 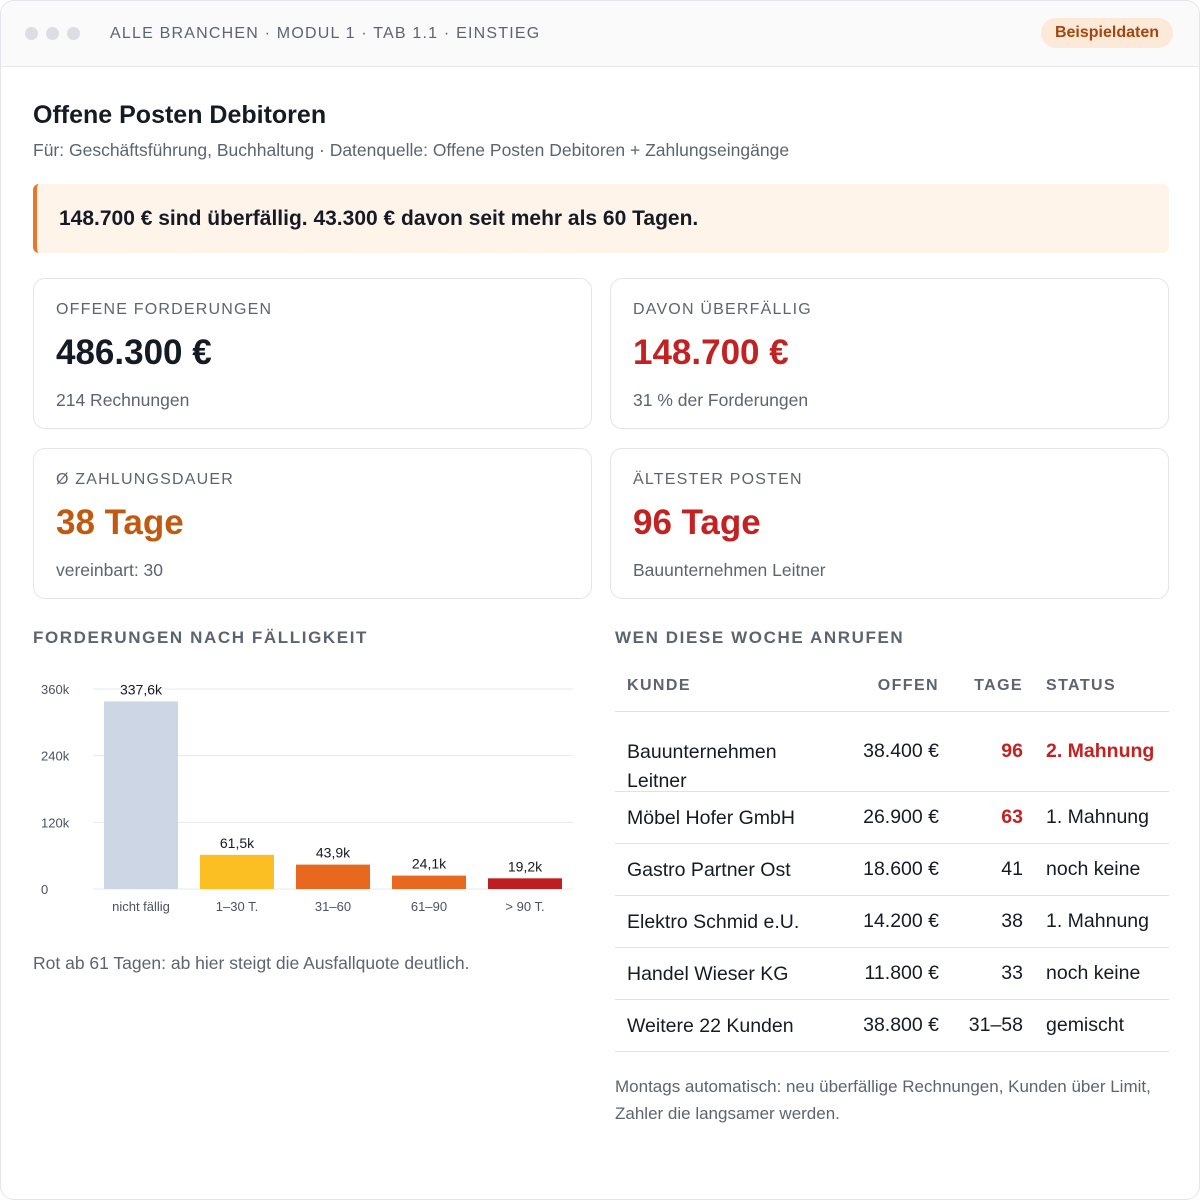 What do you see at coordinates (901, 817) in the screenshot?
I see `cell-offen: 26.900 €` at bounding box center [901, 817].